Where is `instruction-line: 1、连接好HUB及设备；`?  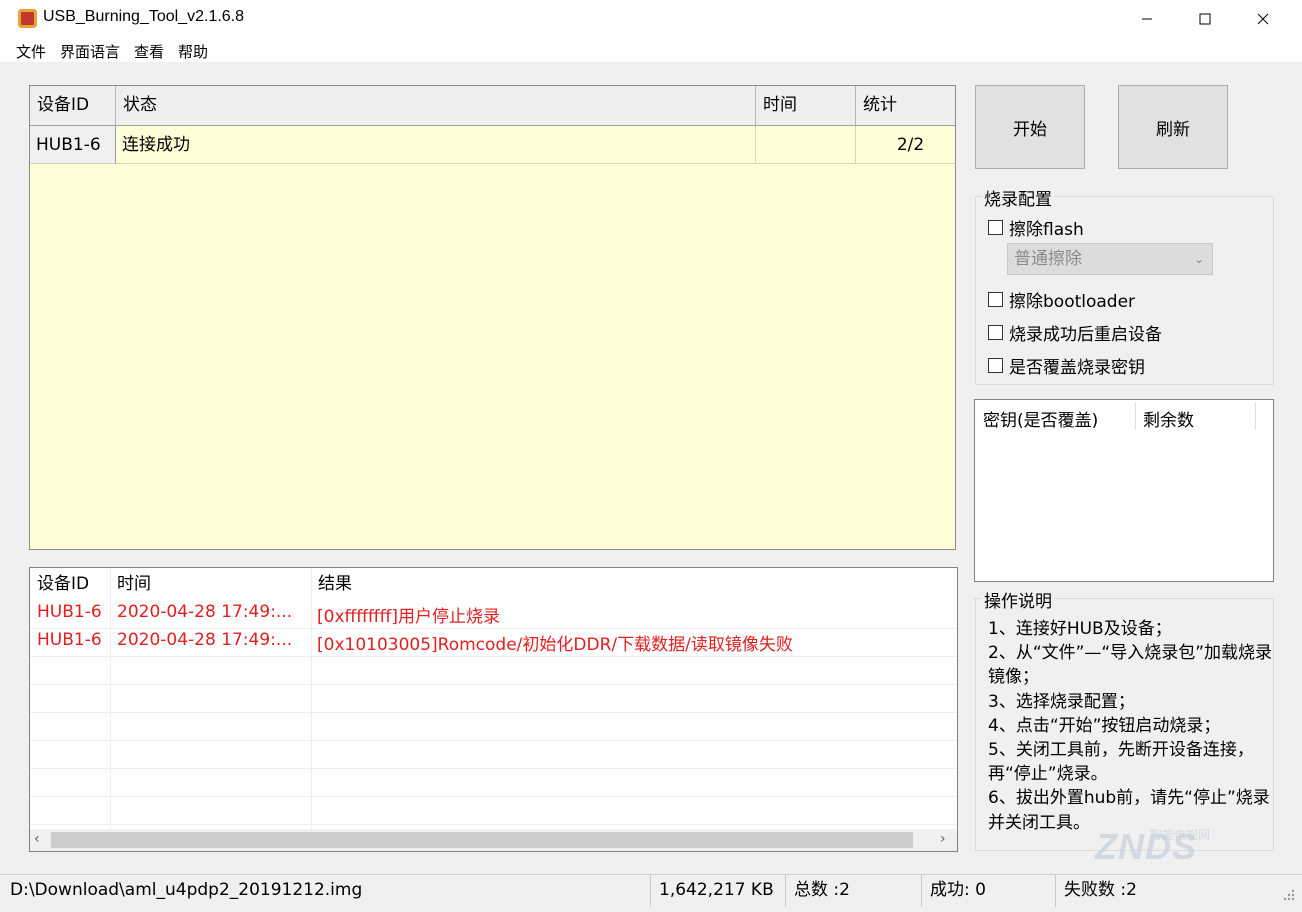 instruction-line: 1、连接好HUB及设备； is located at coordinates (1080, 629).